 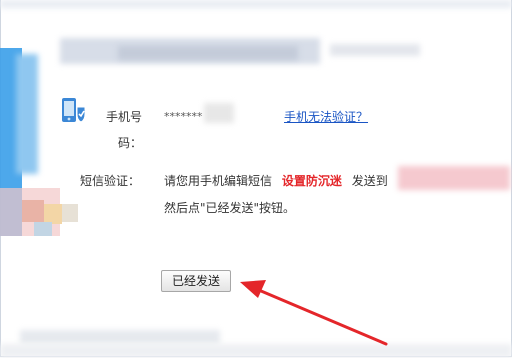 What do you see at coordinates (311, 181) in the screenshot?
I see `sms-keyword: 设置防沉迷` at bounding box center [311, 181].